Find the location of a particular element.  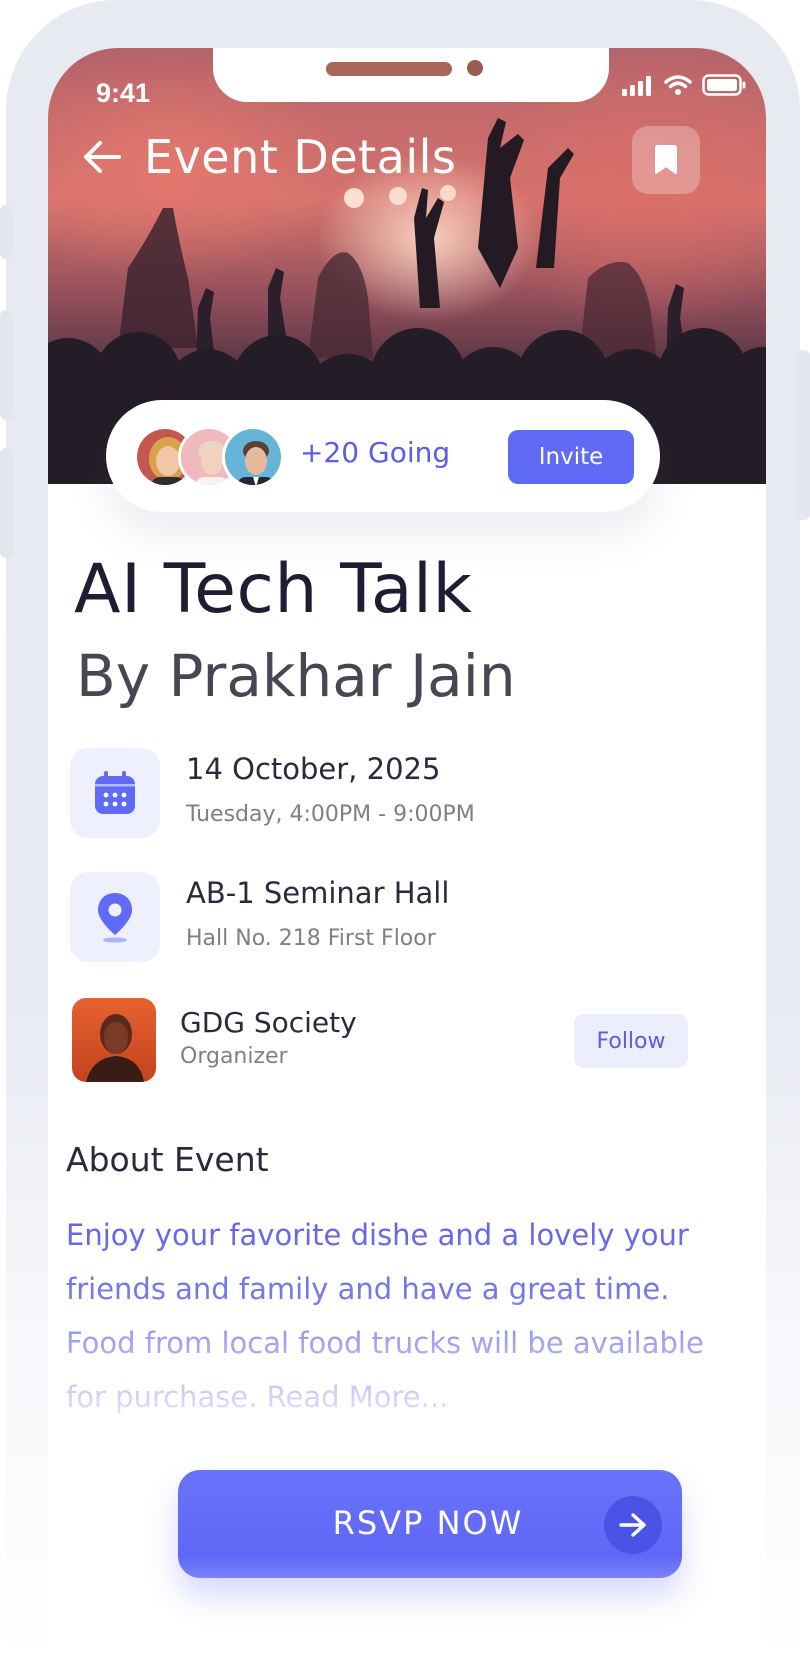

follow-button: Follow is located at coordinates (631, 1041).